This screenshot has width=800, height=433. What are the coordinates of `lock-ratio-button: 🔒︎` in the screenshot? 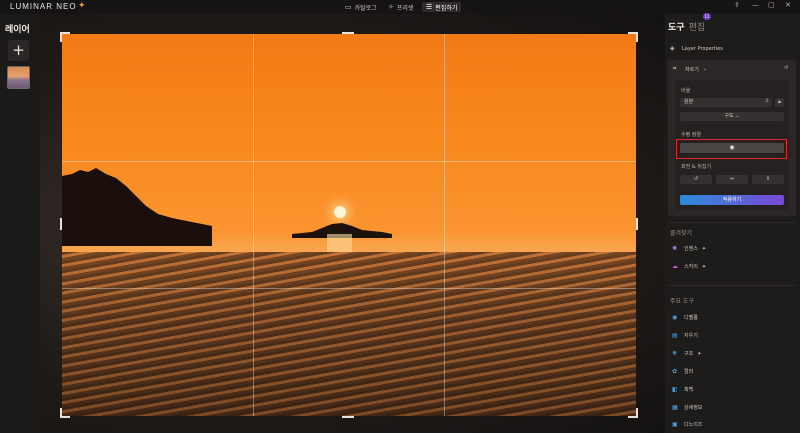 It's located at (779, 102).